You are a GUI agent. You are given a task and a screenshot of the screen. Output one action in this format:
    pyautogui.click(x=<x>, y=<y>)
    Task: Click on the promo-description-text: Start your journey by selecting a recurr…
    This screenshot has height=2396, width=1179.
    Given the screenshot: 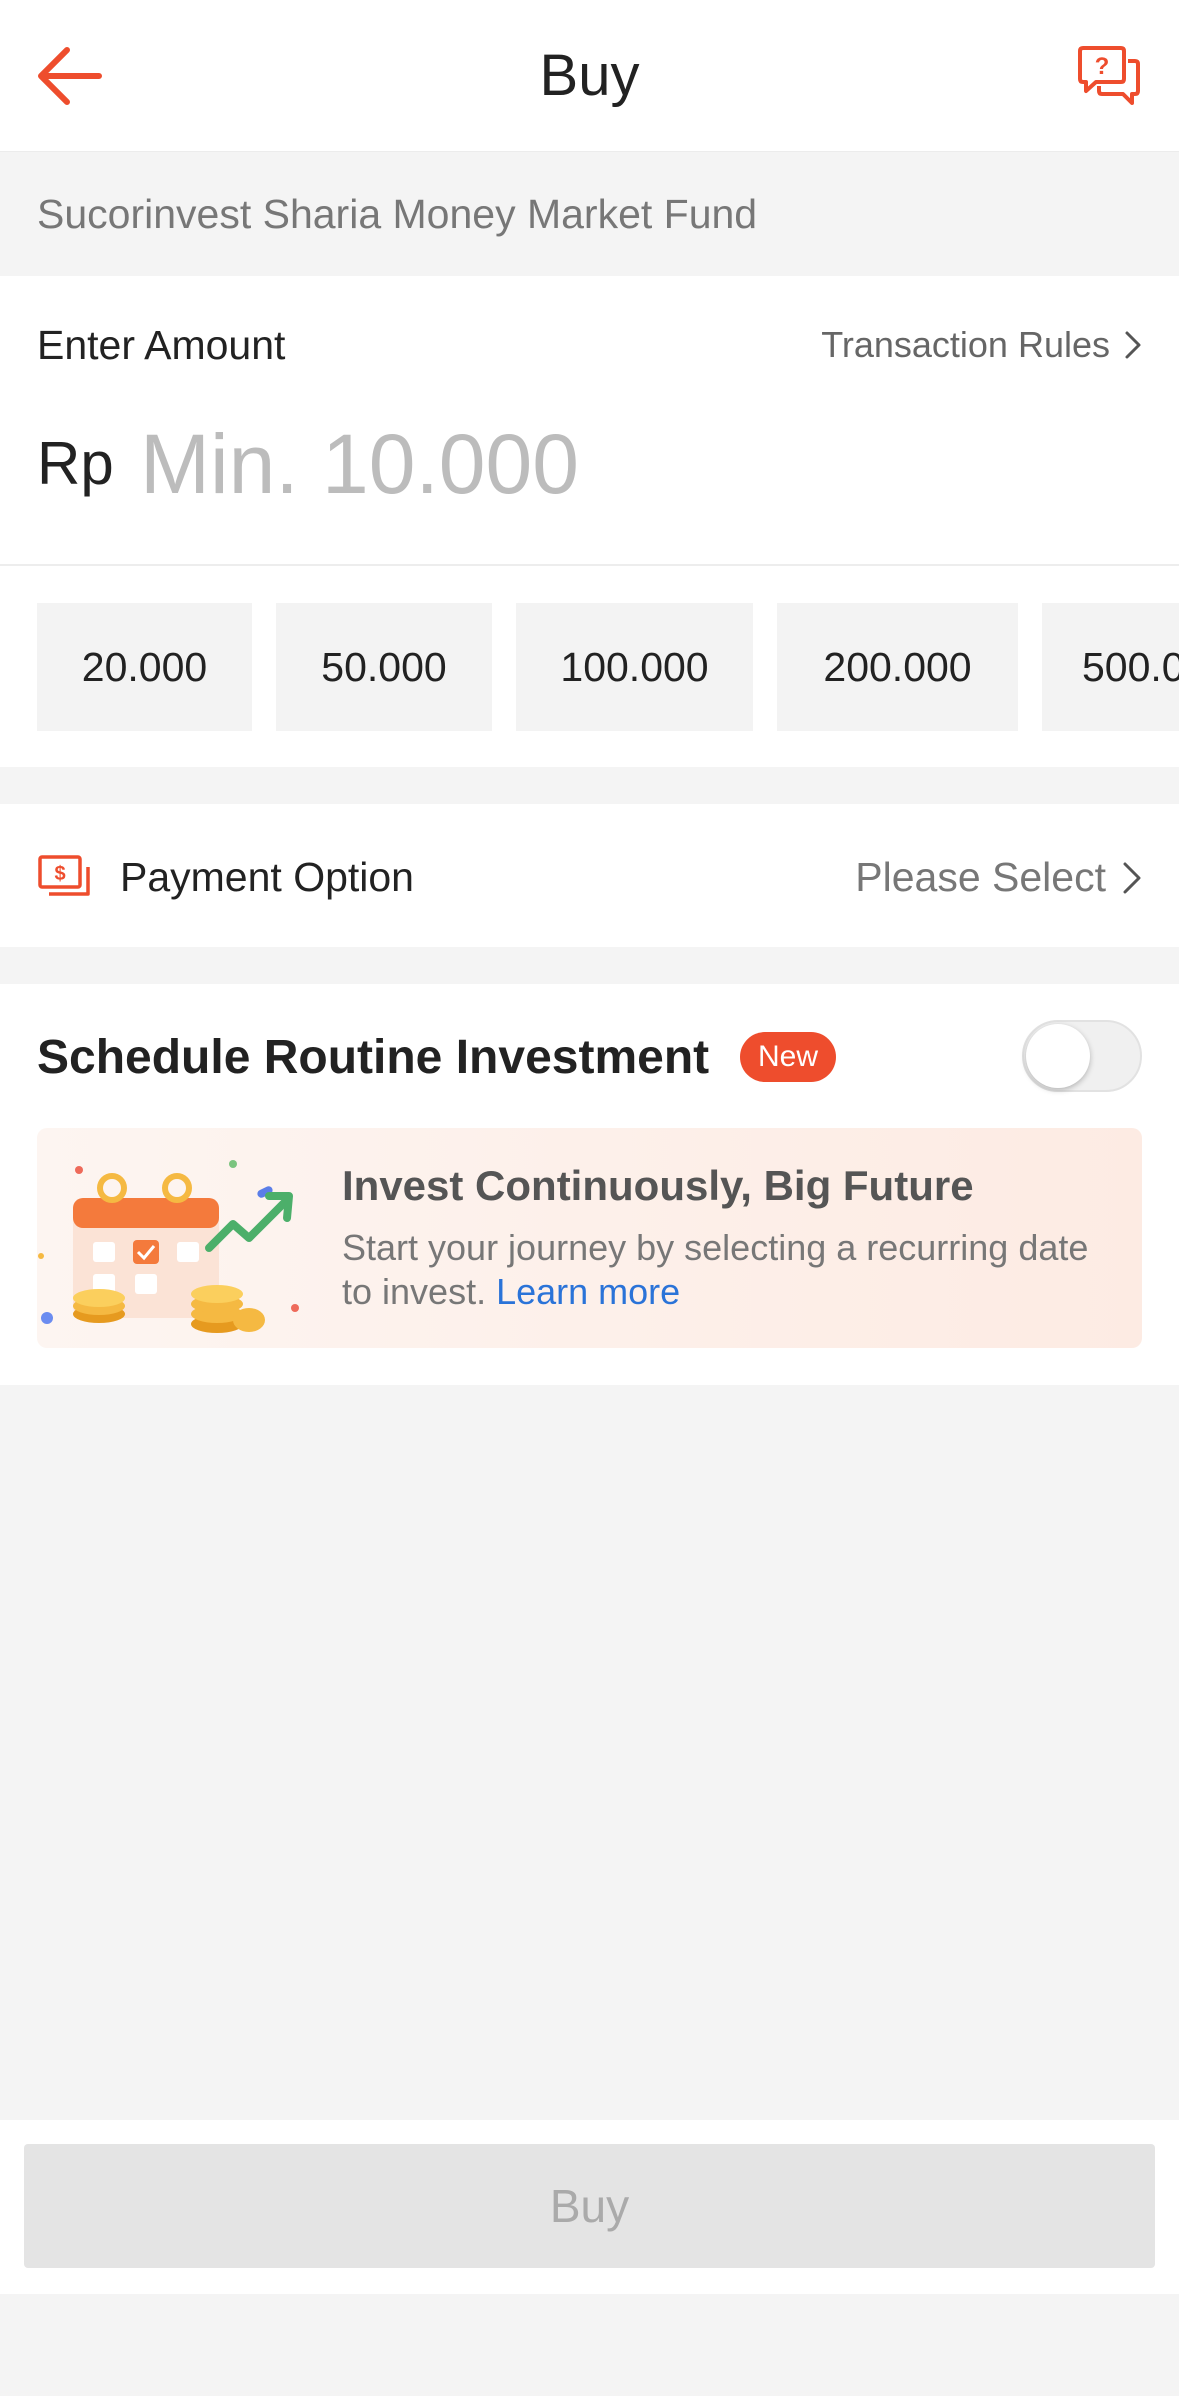 What is the action you would take?
    pyautogui.click(x=715, y=1269)
    